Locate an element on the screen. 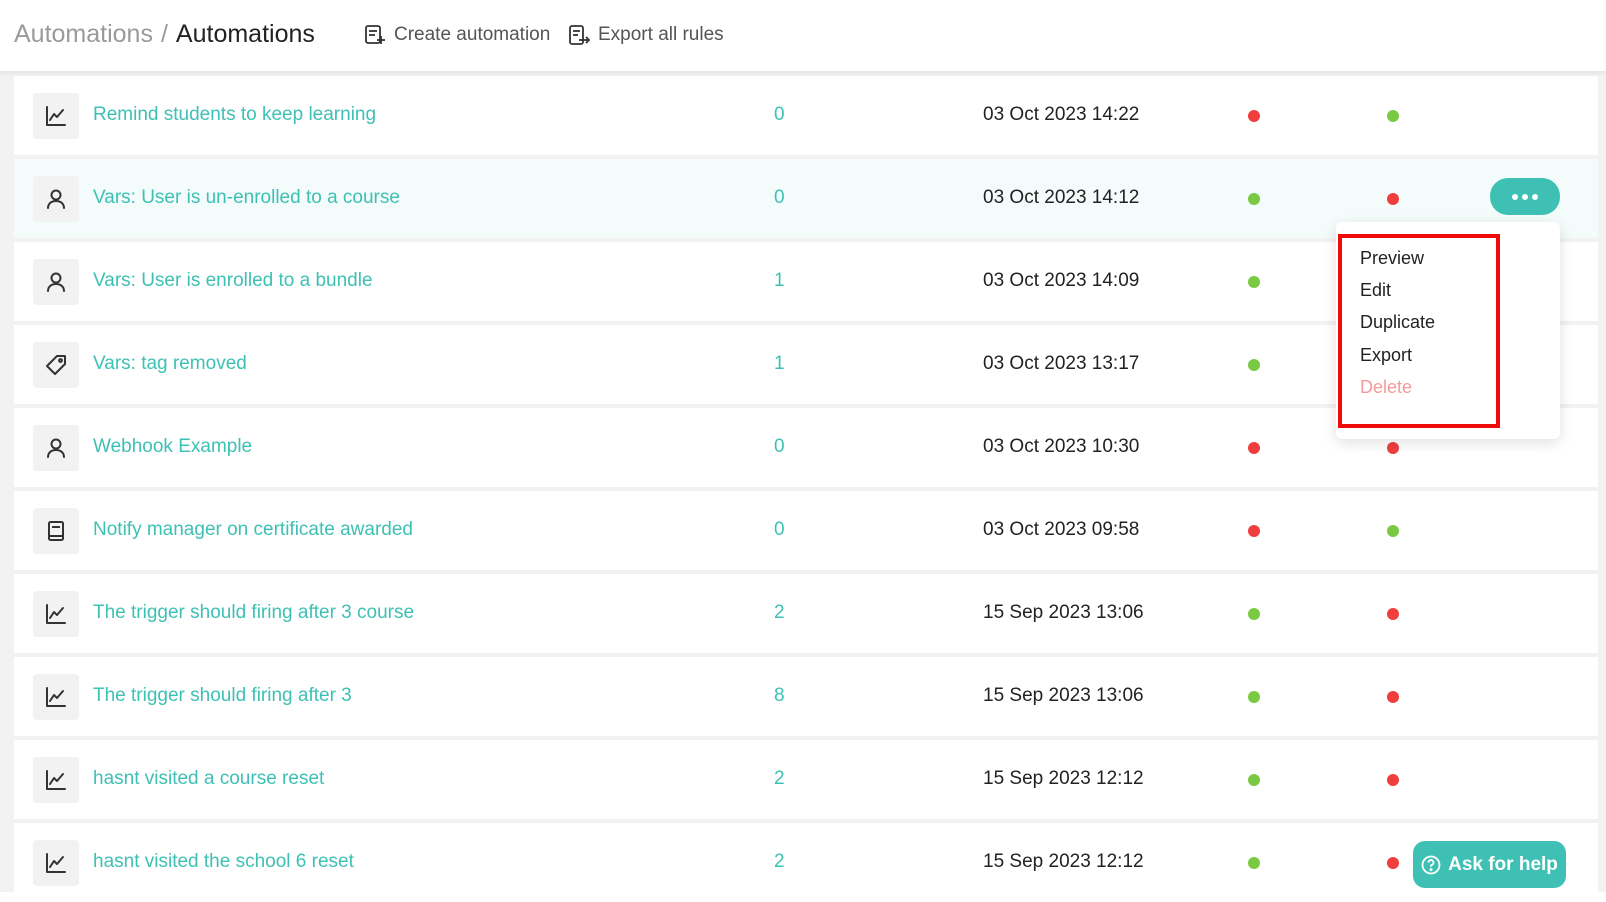 This screenshot has width=1606, height=902. automation-name: Vars: User is enrolled to a bundle is located at coordinates (233, 281).